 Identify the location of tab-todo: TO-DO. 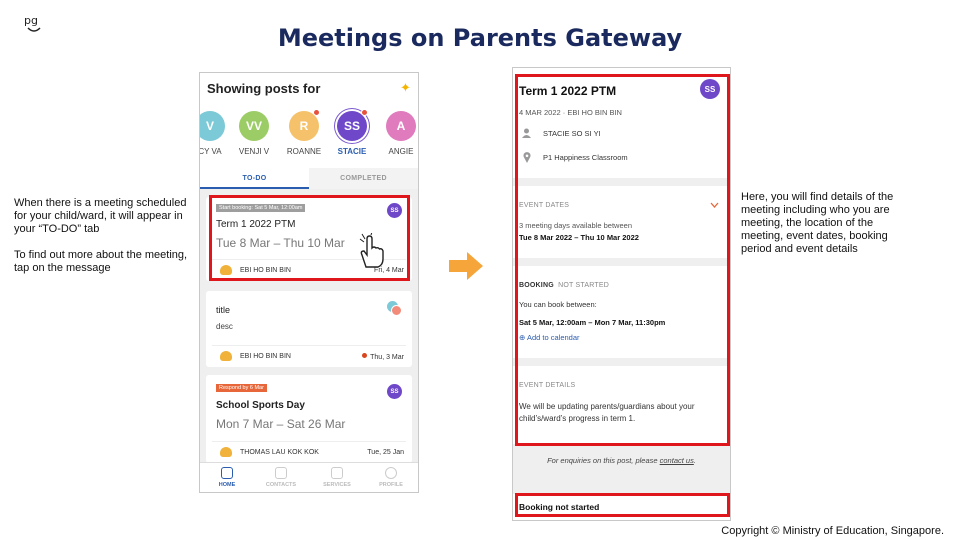
(254, 178).